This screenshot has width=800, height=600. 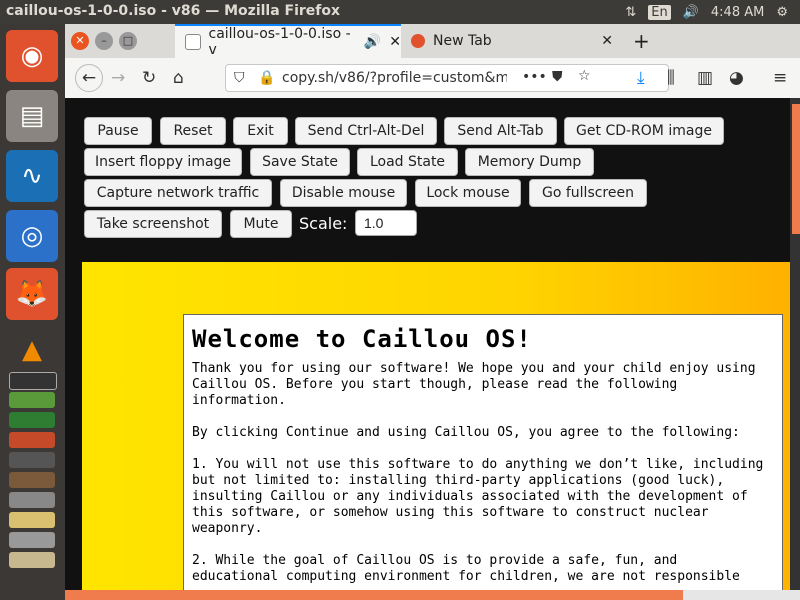 I want to click on load-state-button: Load State, so click(x=407, y=162).